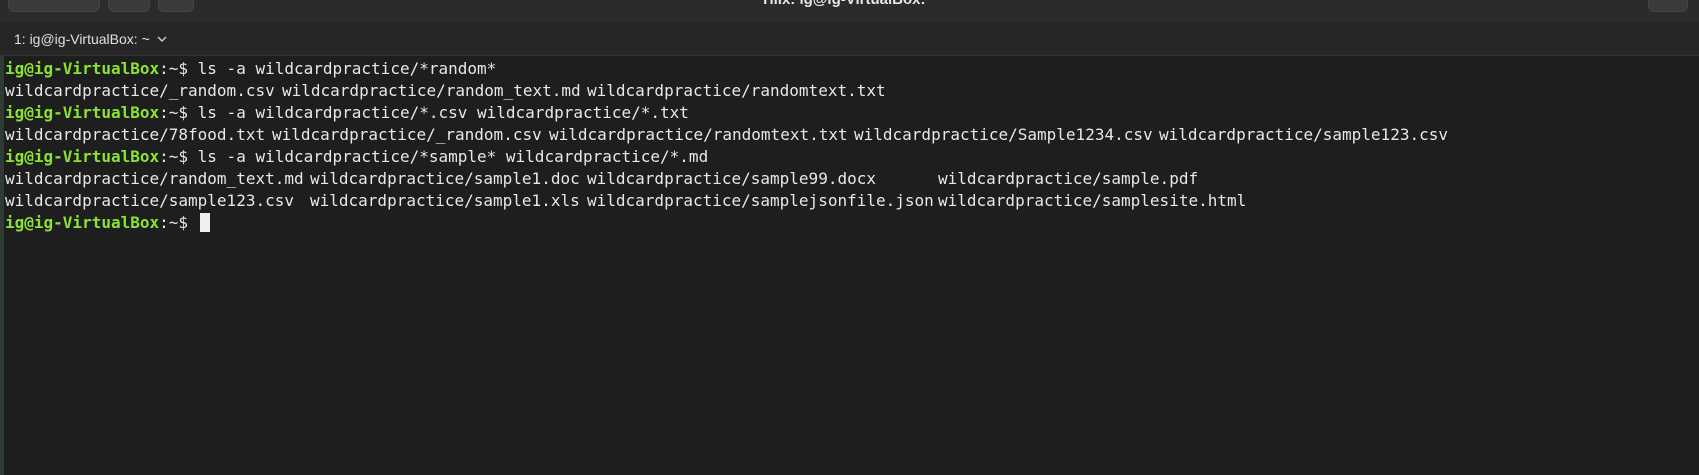 The image size is (1699, 475). I want to click on output-entry: wildcardpractice/sample99.docx, so click(731, 178).